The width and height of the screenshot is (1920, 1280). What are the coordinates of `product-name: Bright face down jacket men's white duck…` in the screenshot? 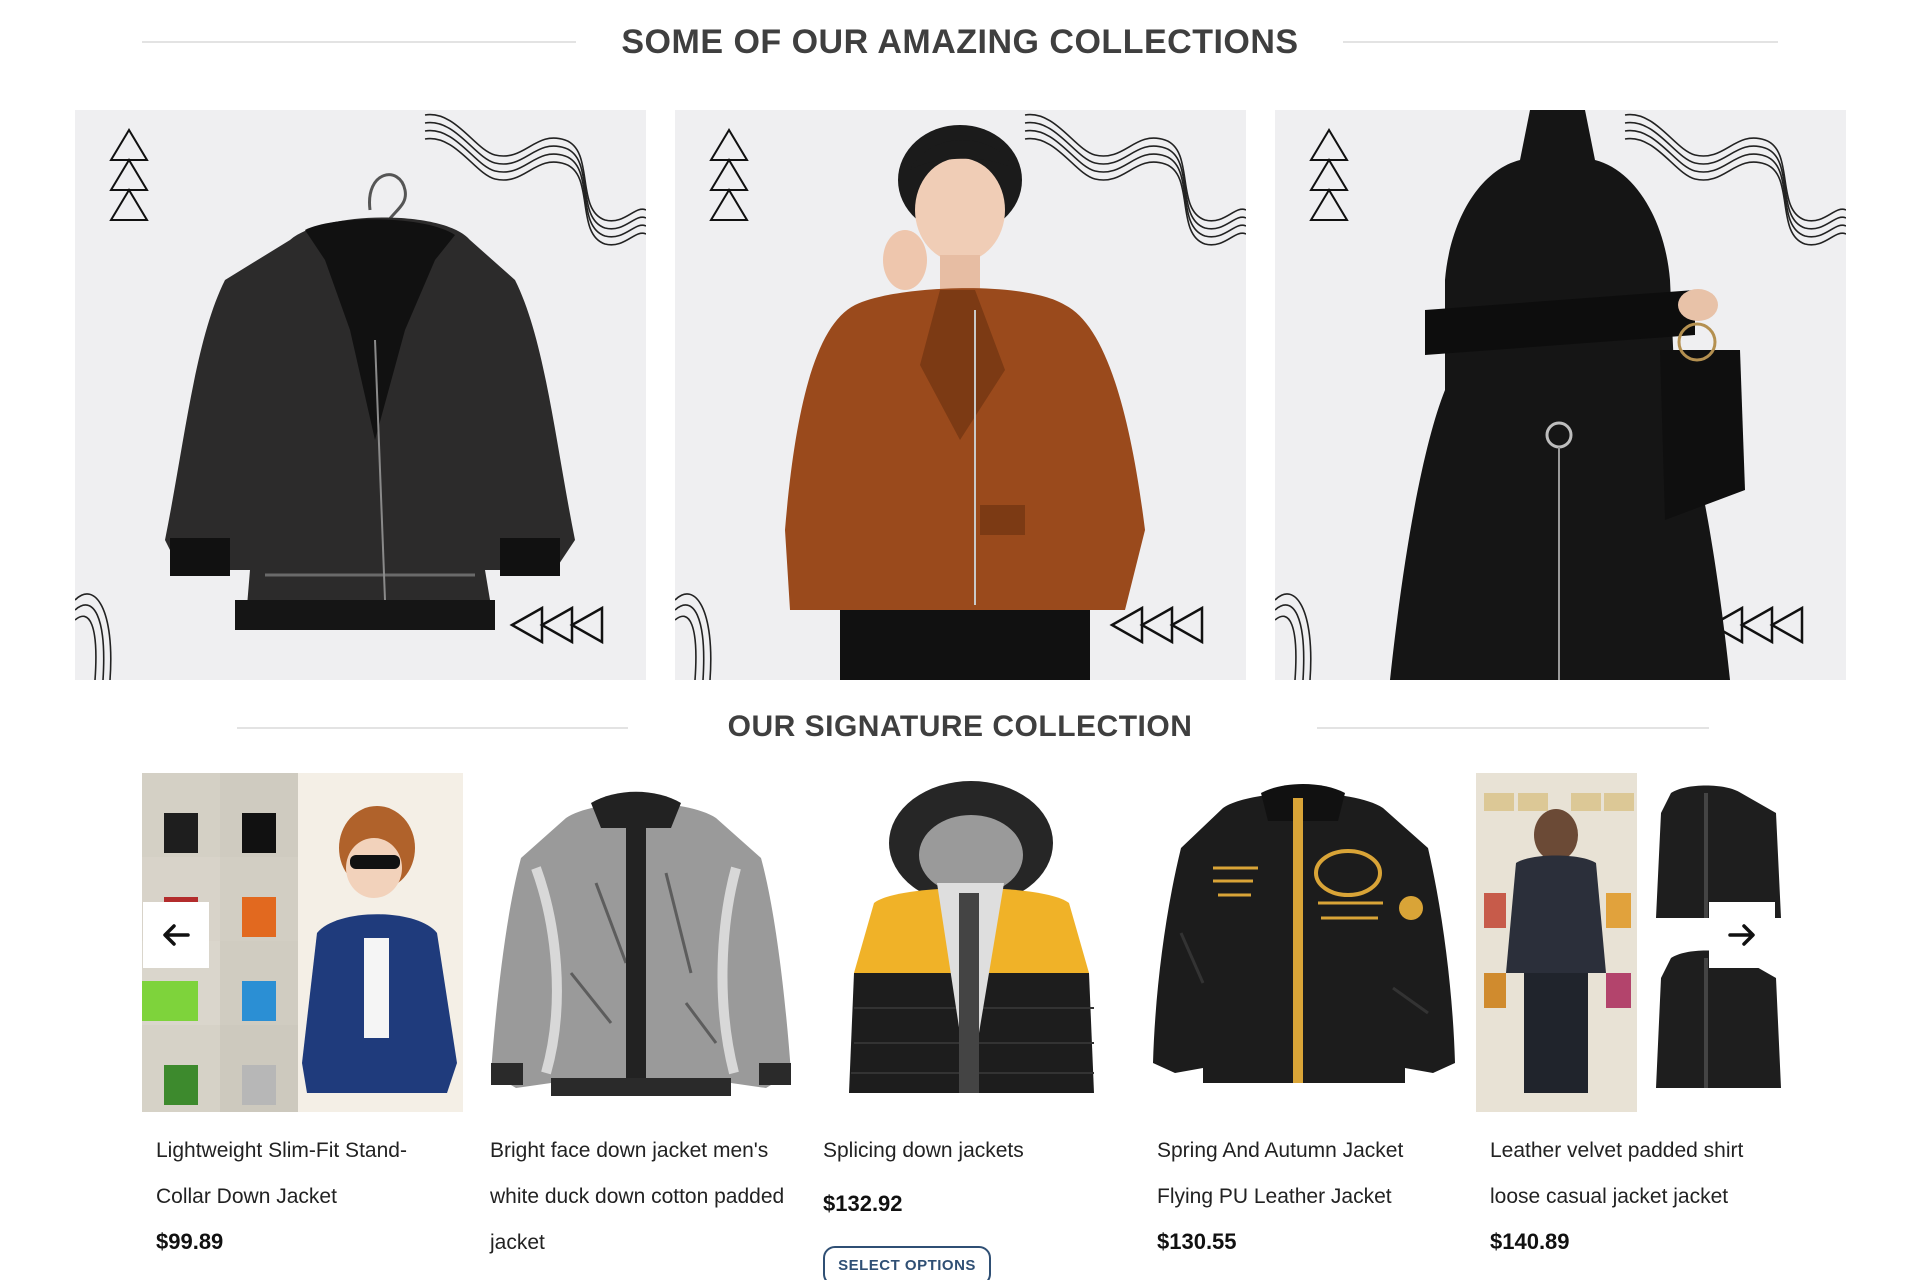 It's located at (640, 1197).